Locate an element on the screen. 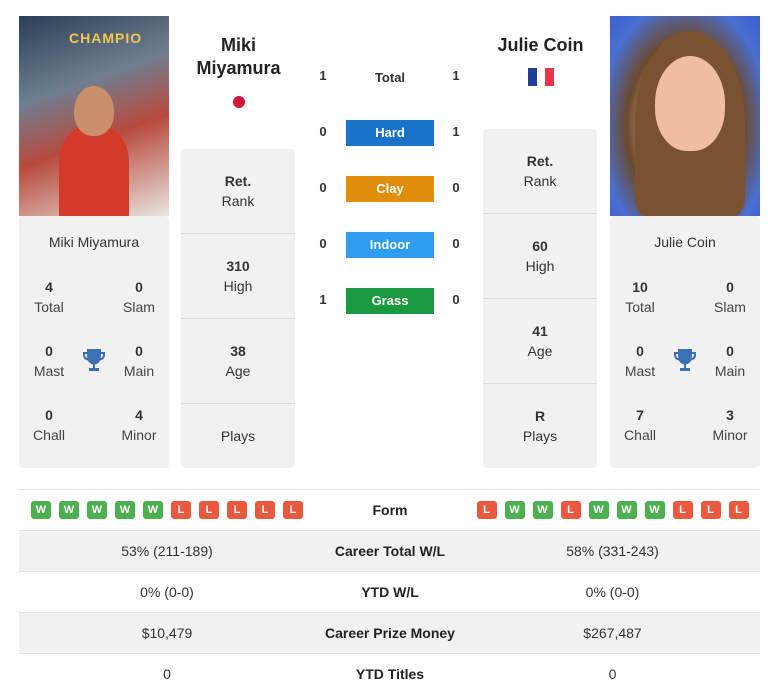  player1-name-heading: Miki Miyamura is located at coordinates (238, 57).